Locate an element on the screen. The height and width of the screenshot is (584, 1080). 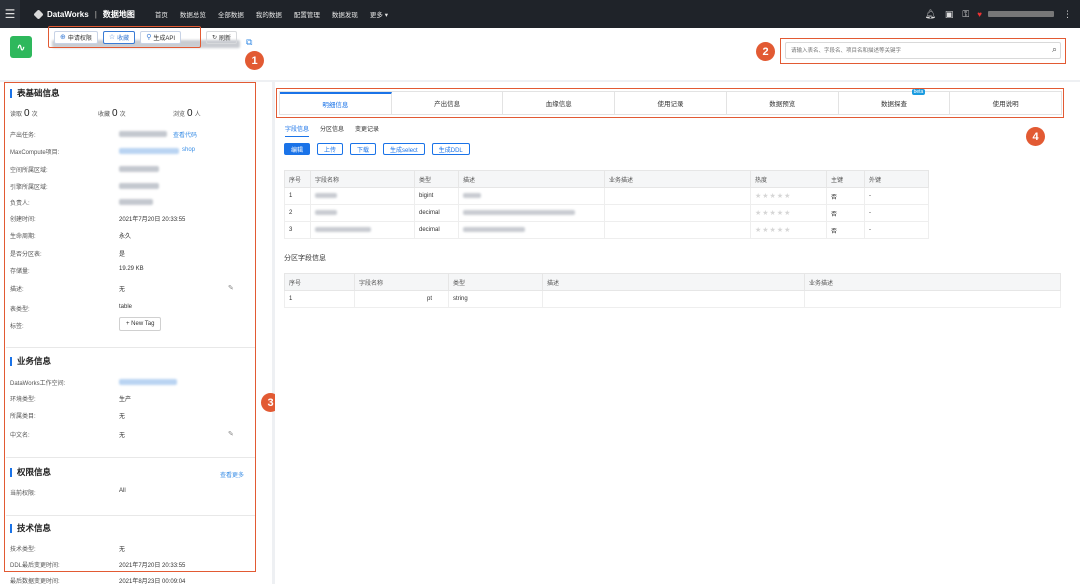
tab-data-preview: 数据预览 is located at coordinates (783, 103).